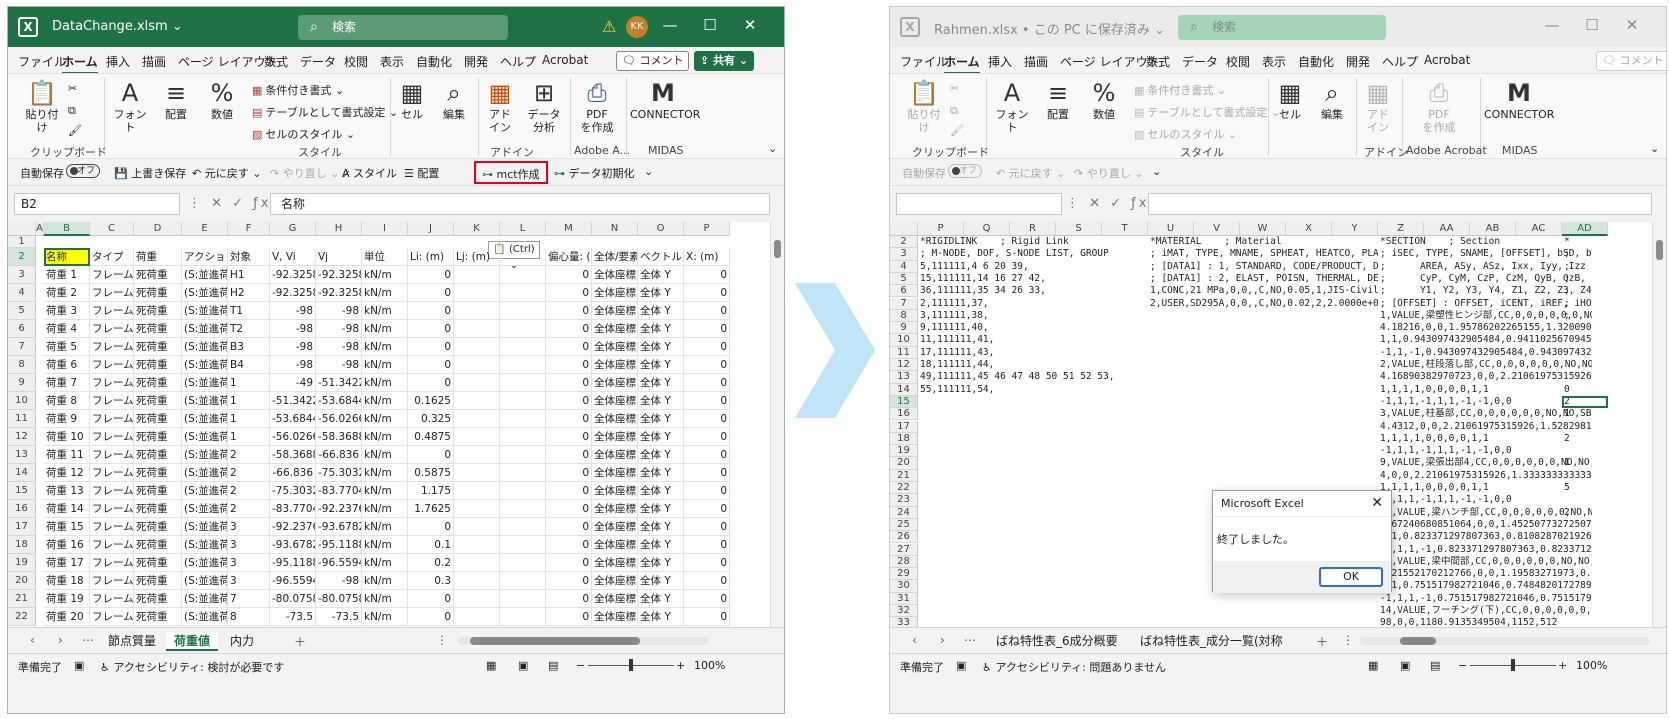 This screenshot has height=719, width=1669. What do you see at coordinates (1264, 242) in the screenshot?
I see `text-cell: *MATERIAL ; Material` at bounding box center [1264, 242].